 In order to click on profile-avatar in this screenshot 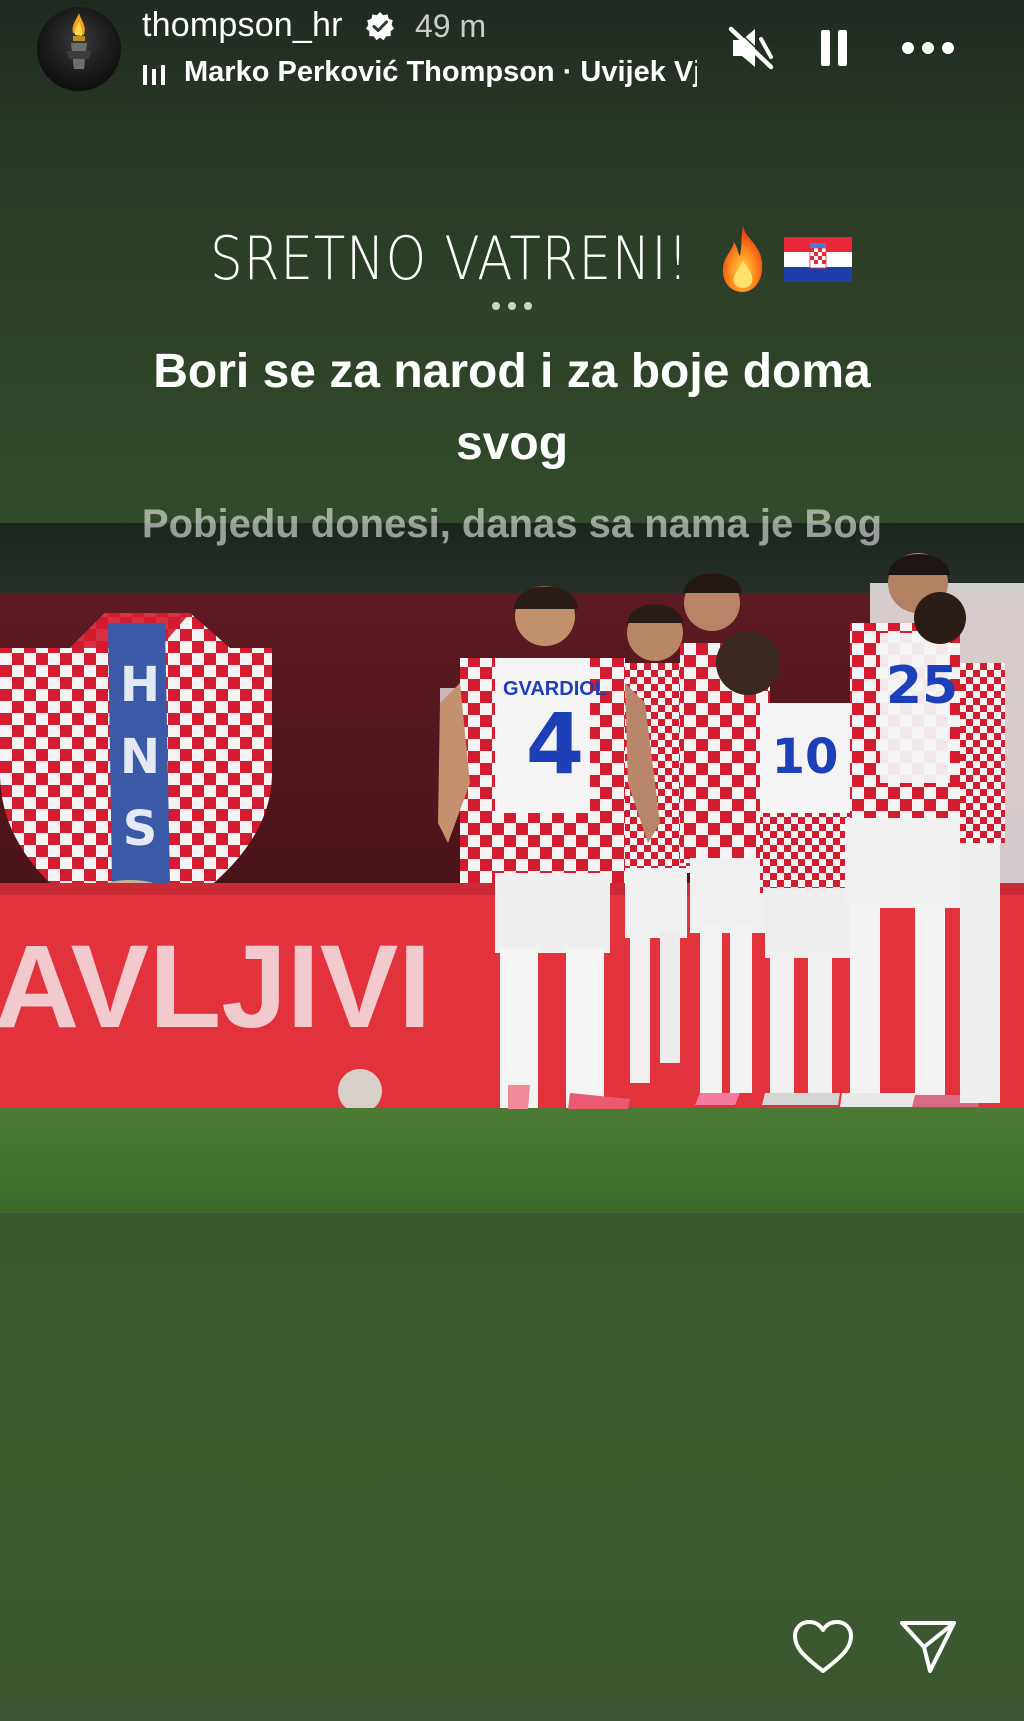, I will do `click(79, 49)`.